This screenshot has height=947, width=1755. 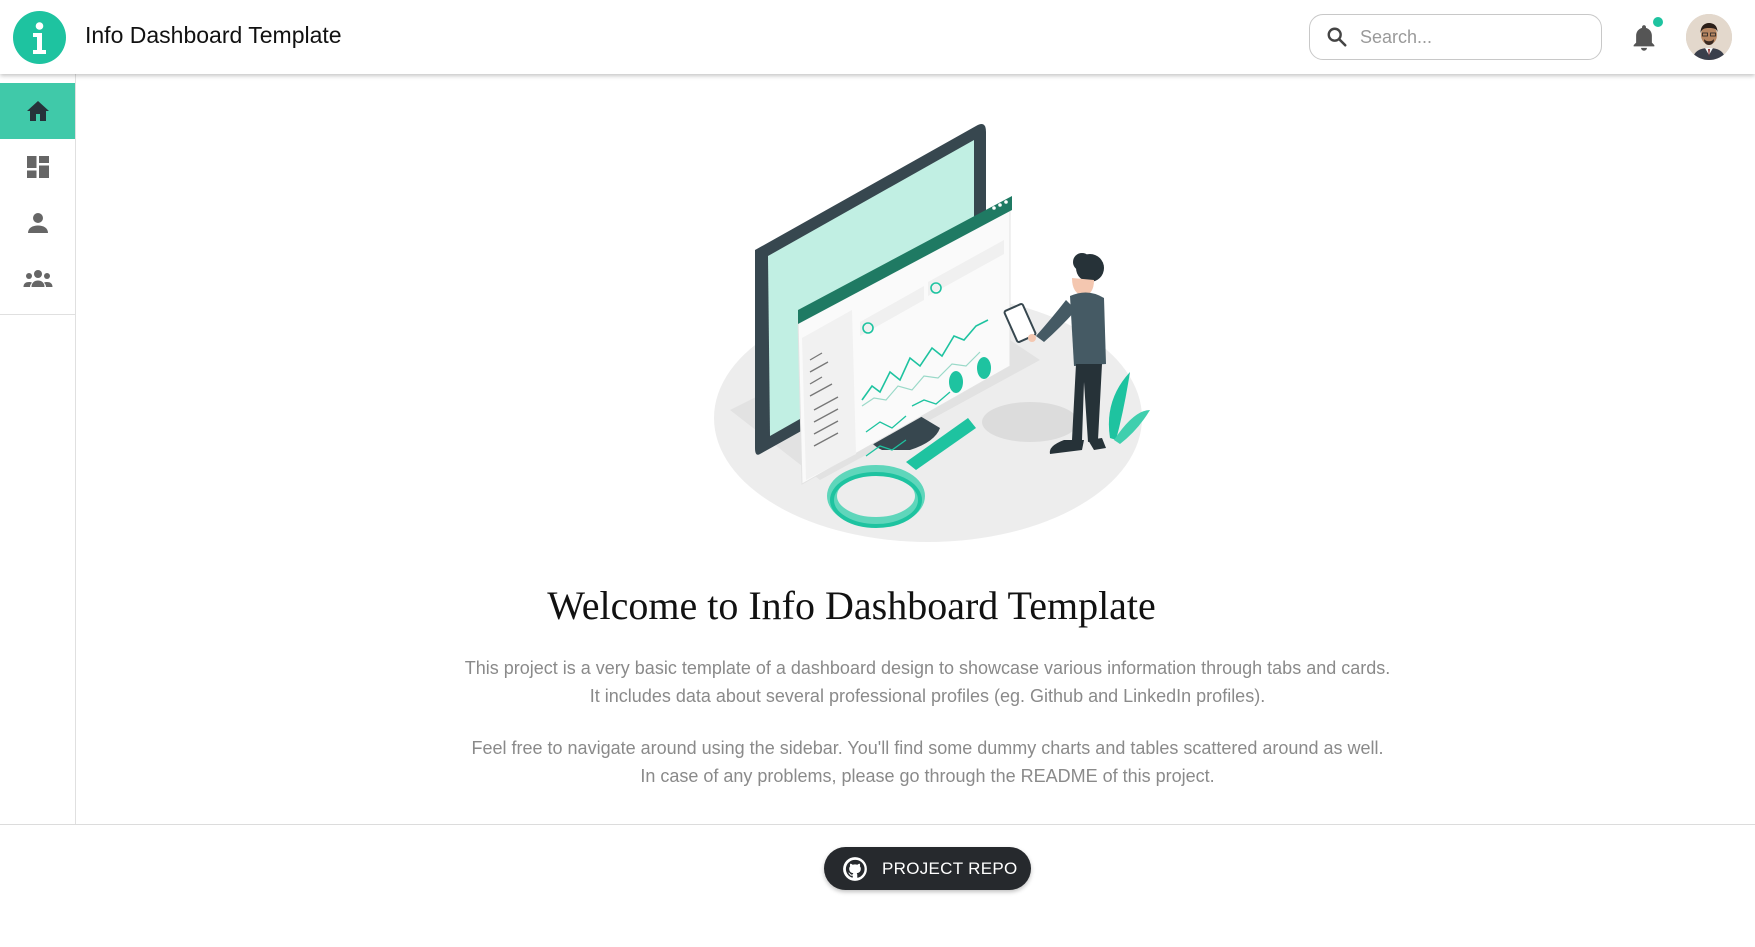 What do you see at coordinates (1658, 22) in the screenshot?
I see `notification-badge` at bounding box center [1658, 22].